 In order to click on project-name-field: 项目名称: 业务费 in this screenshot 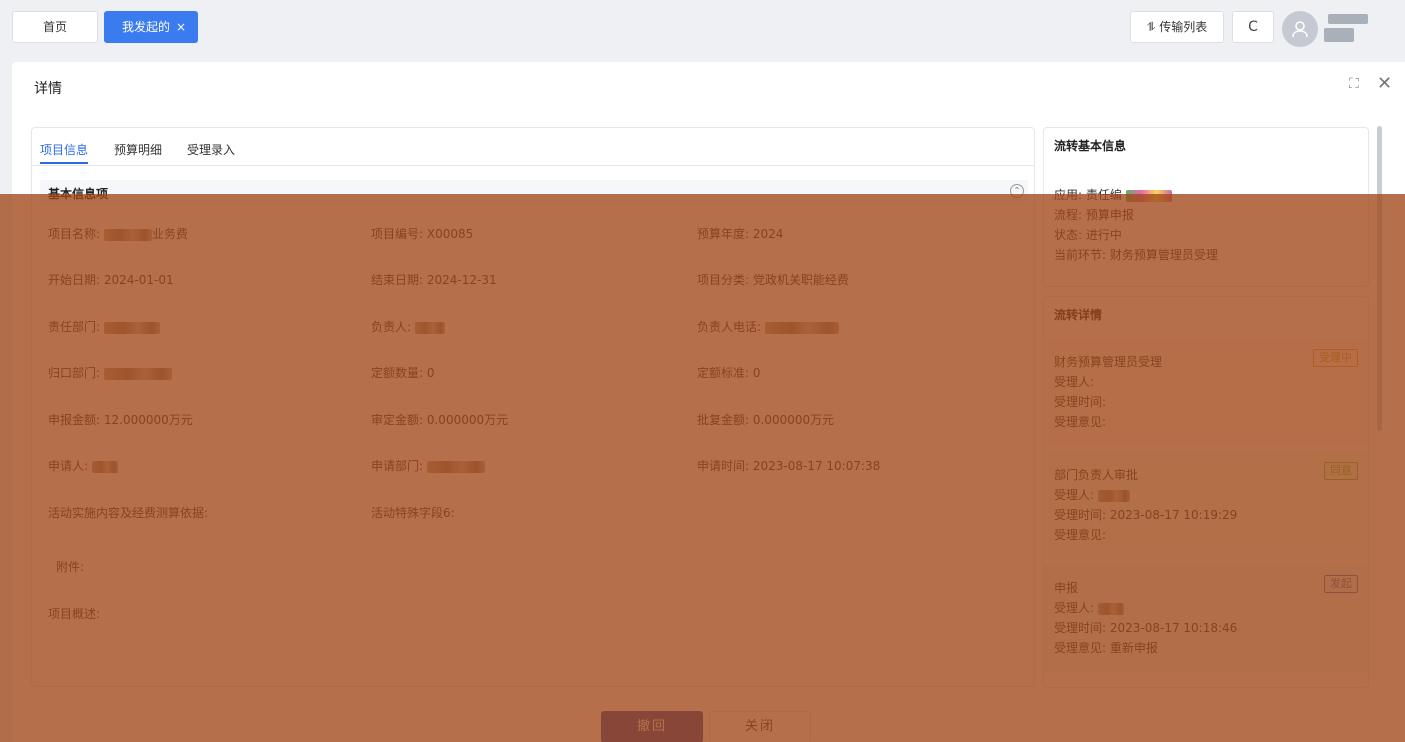, I will do `click(118, 233)`.